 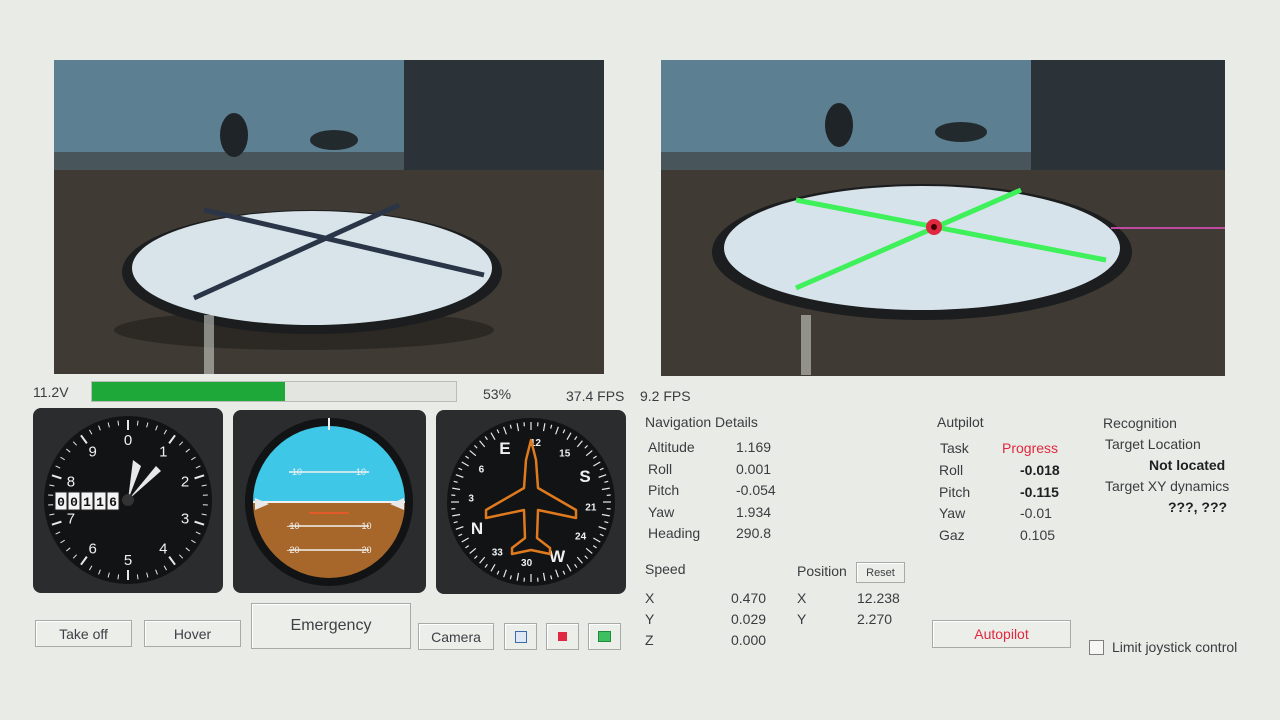 I want to click on progress-bar-fill, so click(x=188, y=391).